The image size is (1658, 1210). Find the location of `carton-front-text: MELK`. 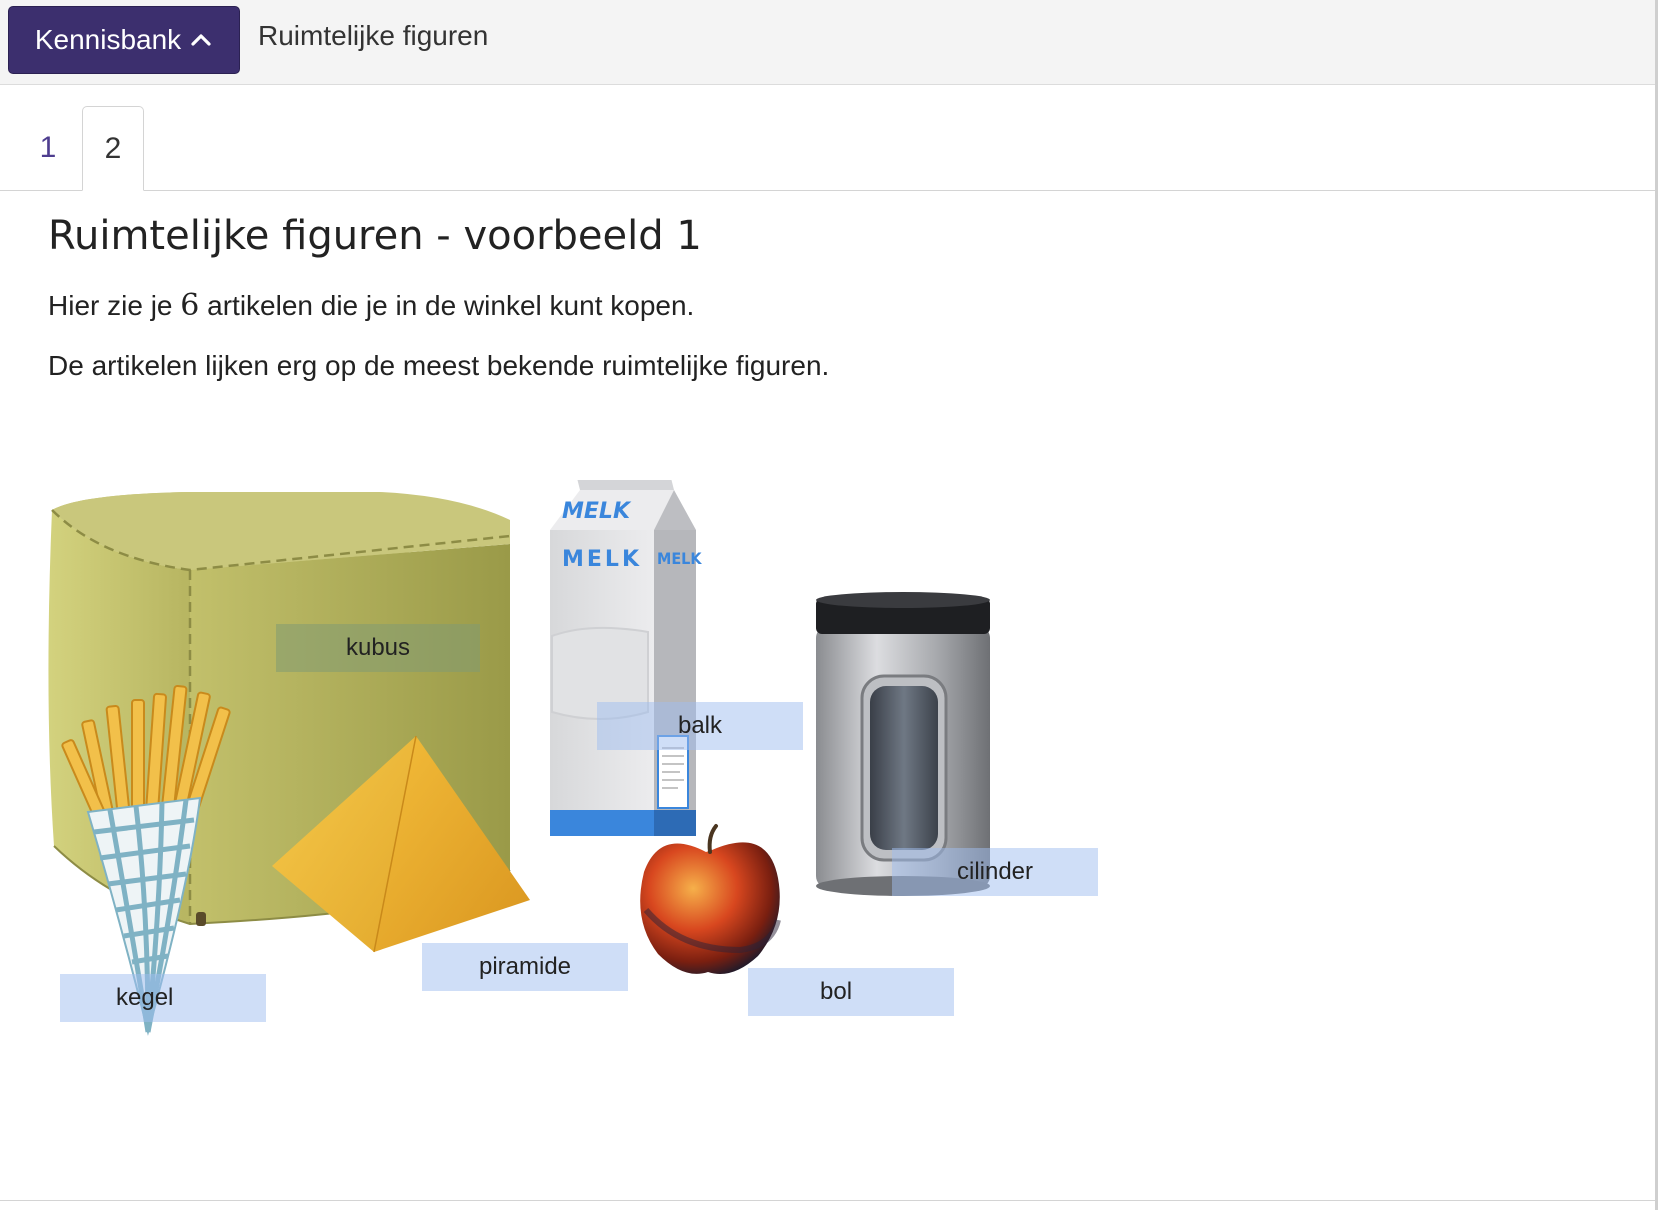

carton-front-text: MELK is located at coordinates (602, 559).